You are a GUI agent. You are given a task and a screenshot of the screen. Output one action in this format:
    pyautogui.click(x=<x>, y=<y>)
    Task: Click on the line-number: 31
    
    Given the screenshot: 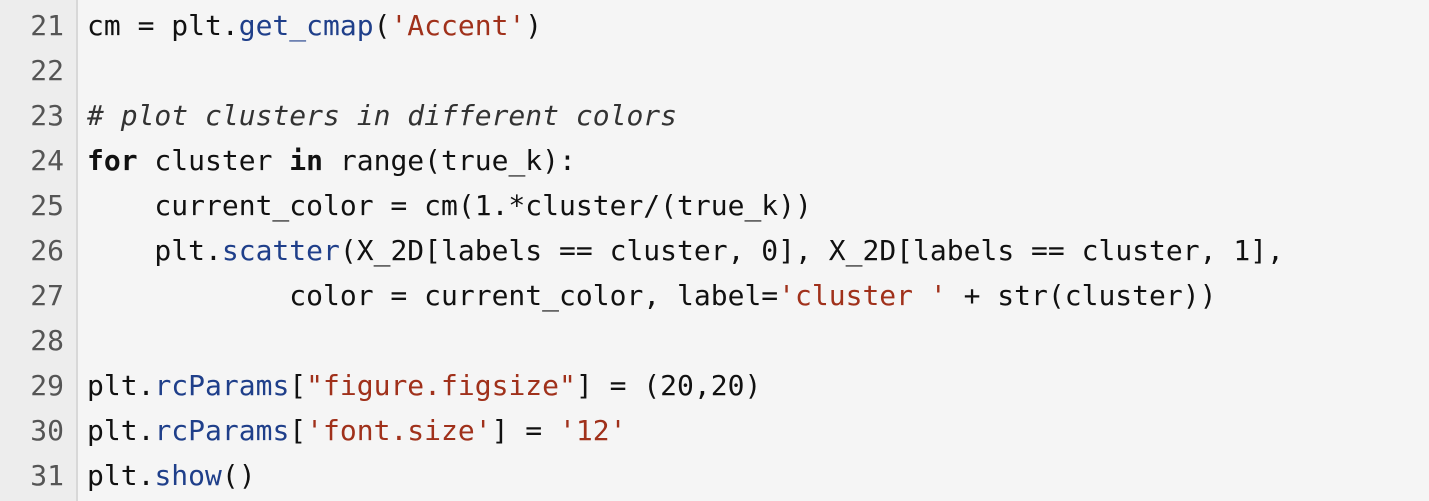 What is the action you would take?
    pyautogui.click(x=47, y=475)
    